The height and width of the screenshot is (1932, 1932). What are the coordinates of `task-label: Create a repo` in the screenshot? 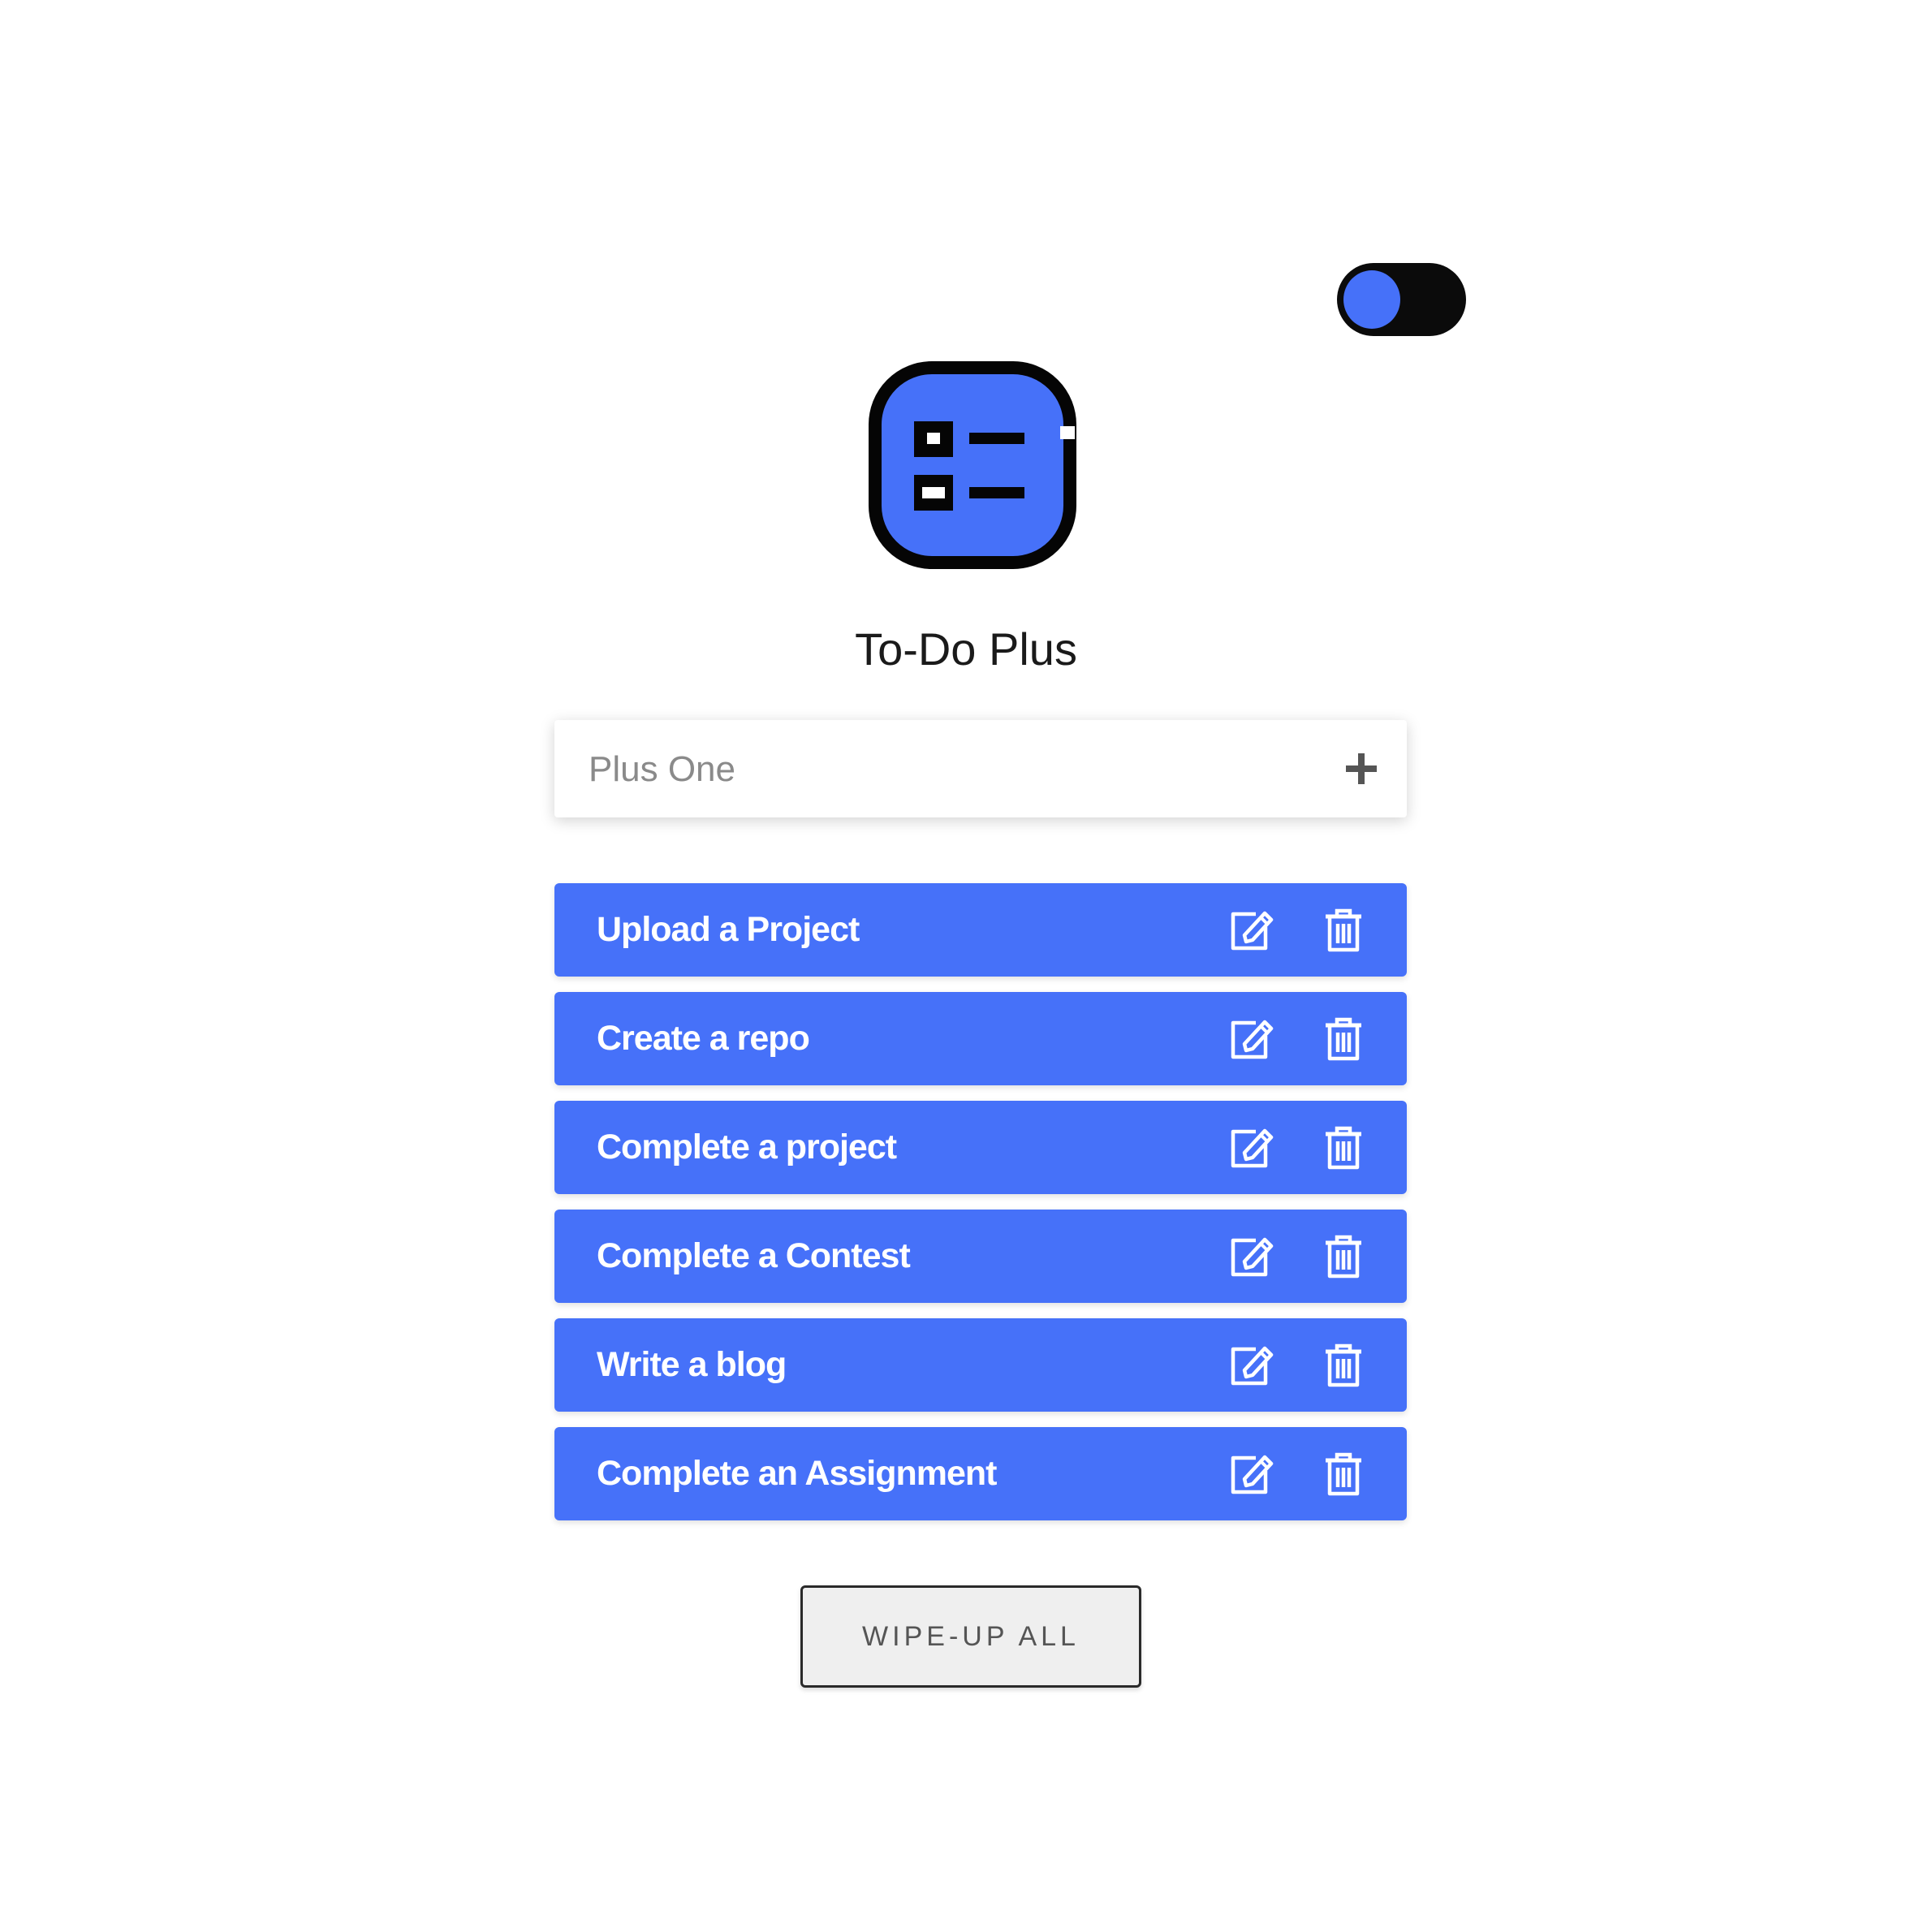 It's located at (703, 1038).